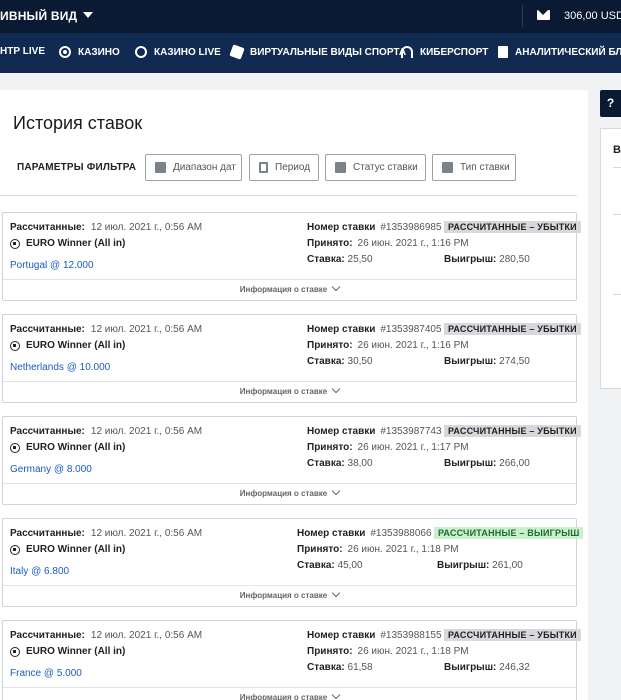  I want to click on account-balance: 306,00 USD, so click(592, 16).